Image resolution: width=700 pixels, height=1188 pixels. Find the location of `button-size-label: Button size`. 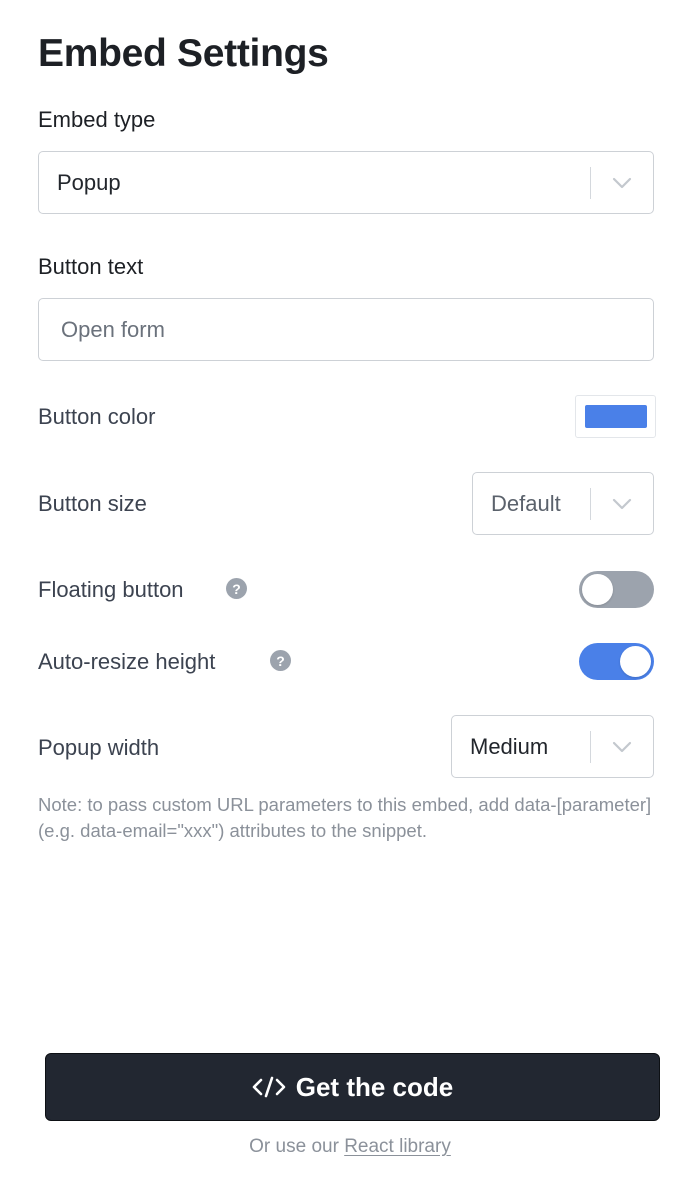

button-size-label: Button size is located at coordinates (92, 503).